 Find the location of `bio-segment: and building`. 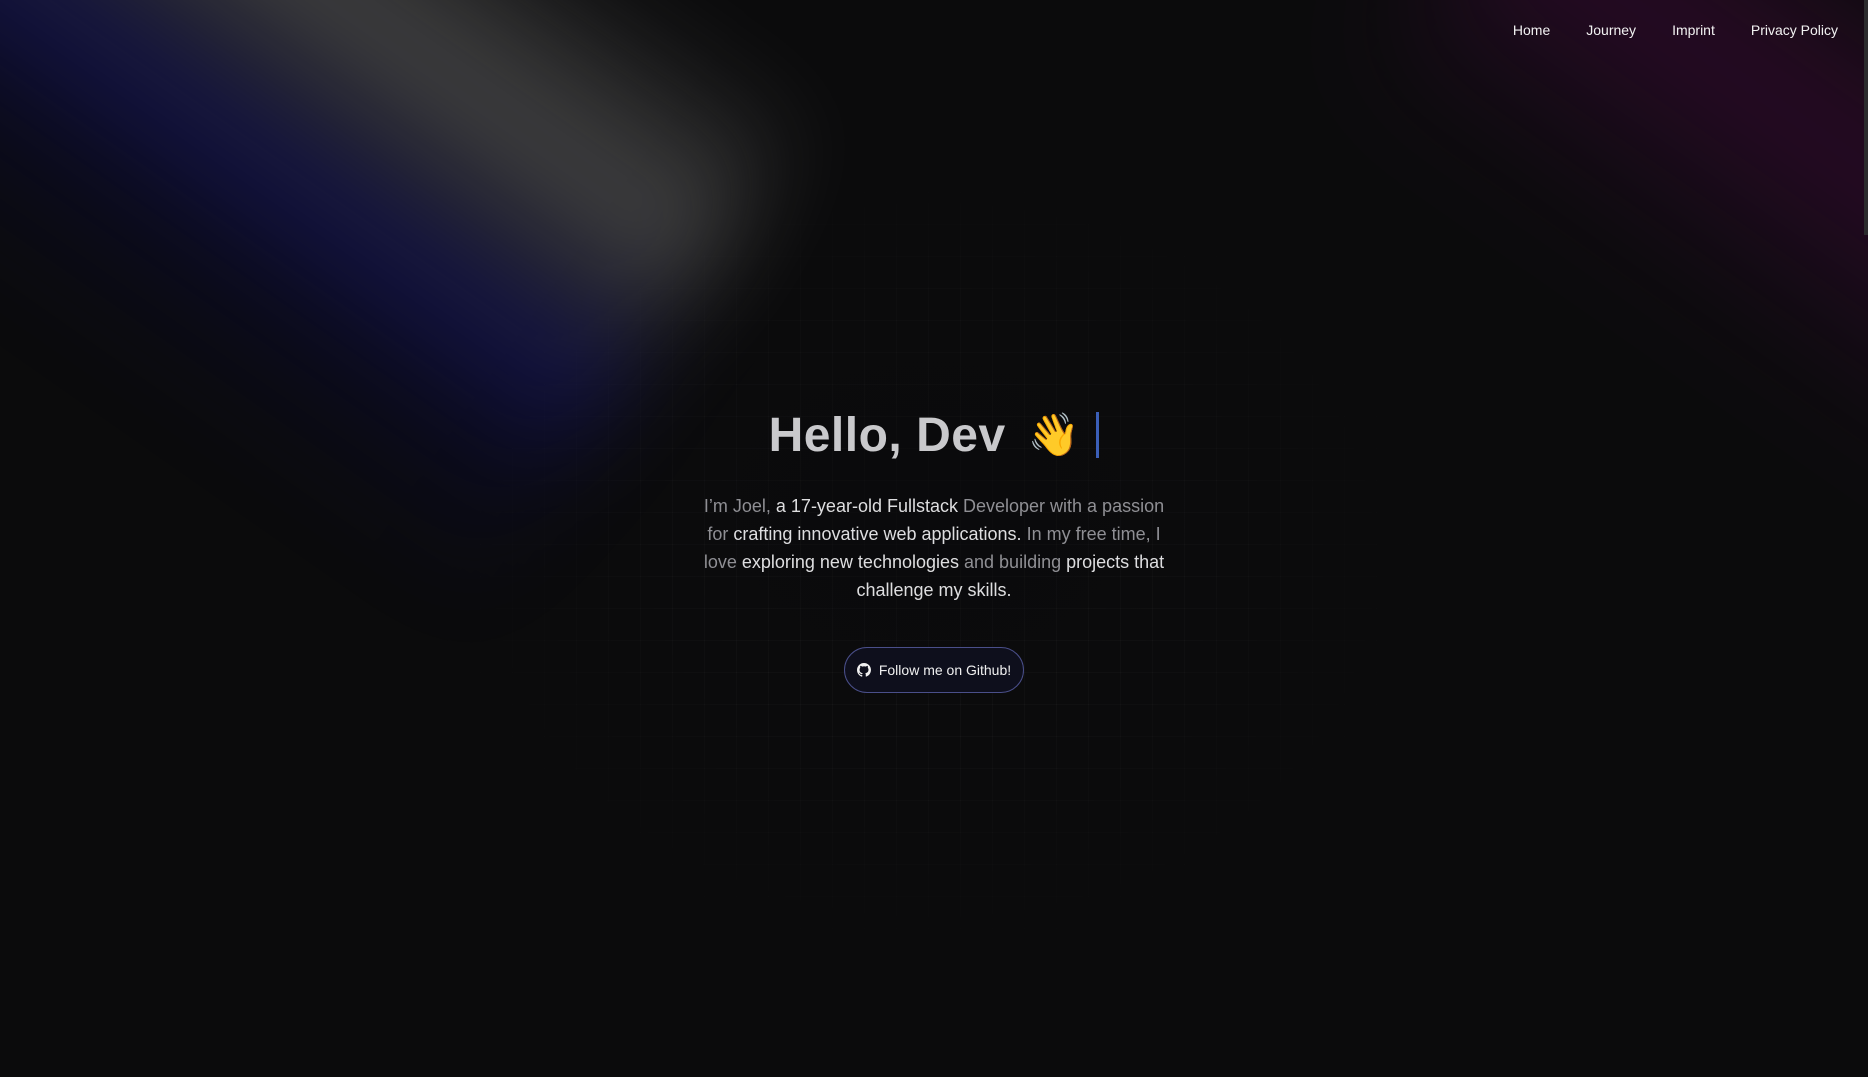

bio-segment: and building is located at coordinates (1013, 562).